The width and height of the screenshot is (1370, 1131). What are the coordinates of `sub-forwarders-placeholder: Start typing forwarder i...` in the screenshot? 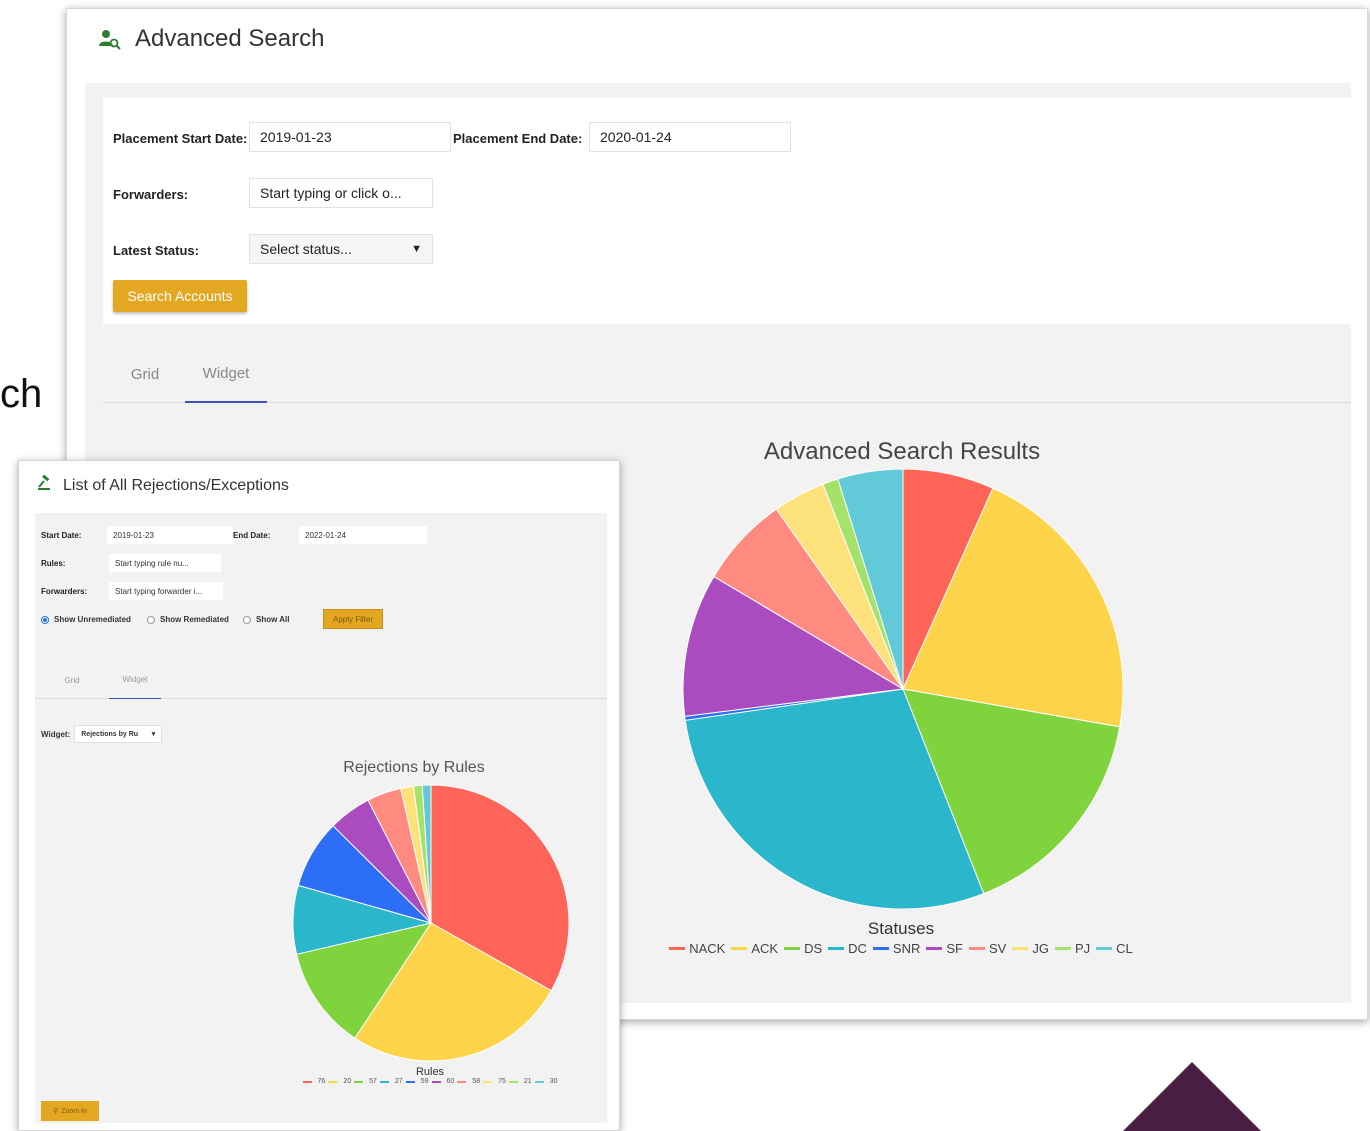 It's located at (159, 591).